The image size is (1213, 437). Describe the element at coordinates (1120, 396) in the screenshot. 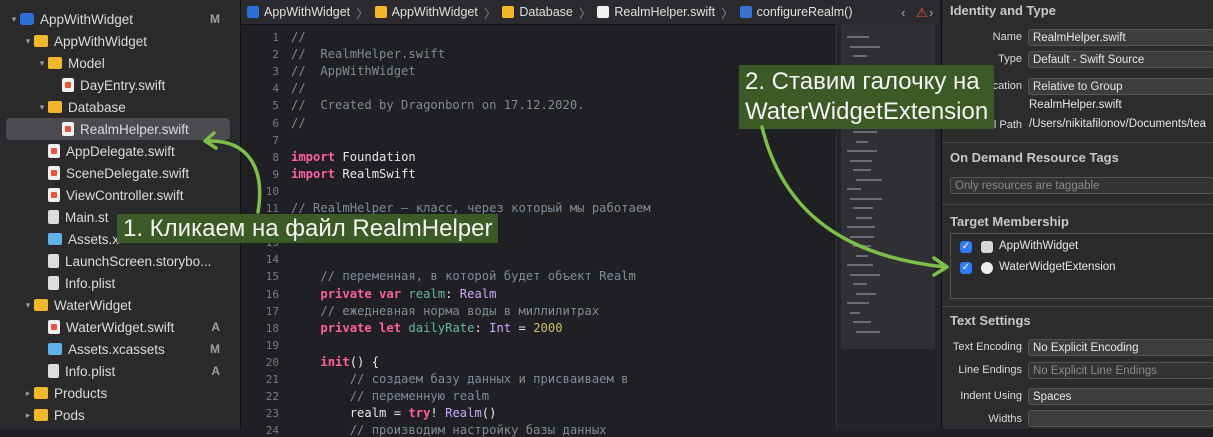

I see `indent-using-select: Spaces` at that location.